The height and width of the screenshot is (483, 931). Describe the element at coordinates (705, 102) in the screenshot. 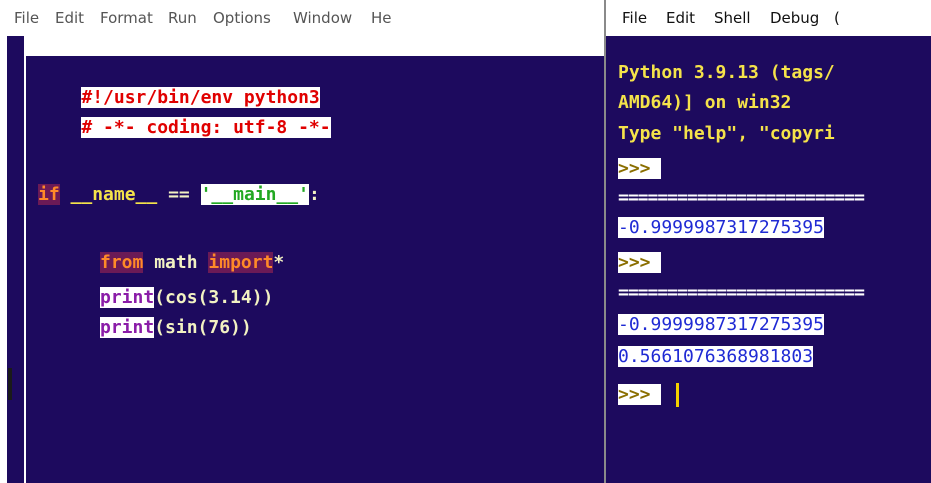

I see `shell-banner-line-2: AMD64)] on win32` at that location.